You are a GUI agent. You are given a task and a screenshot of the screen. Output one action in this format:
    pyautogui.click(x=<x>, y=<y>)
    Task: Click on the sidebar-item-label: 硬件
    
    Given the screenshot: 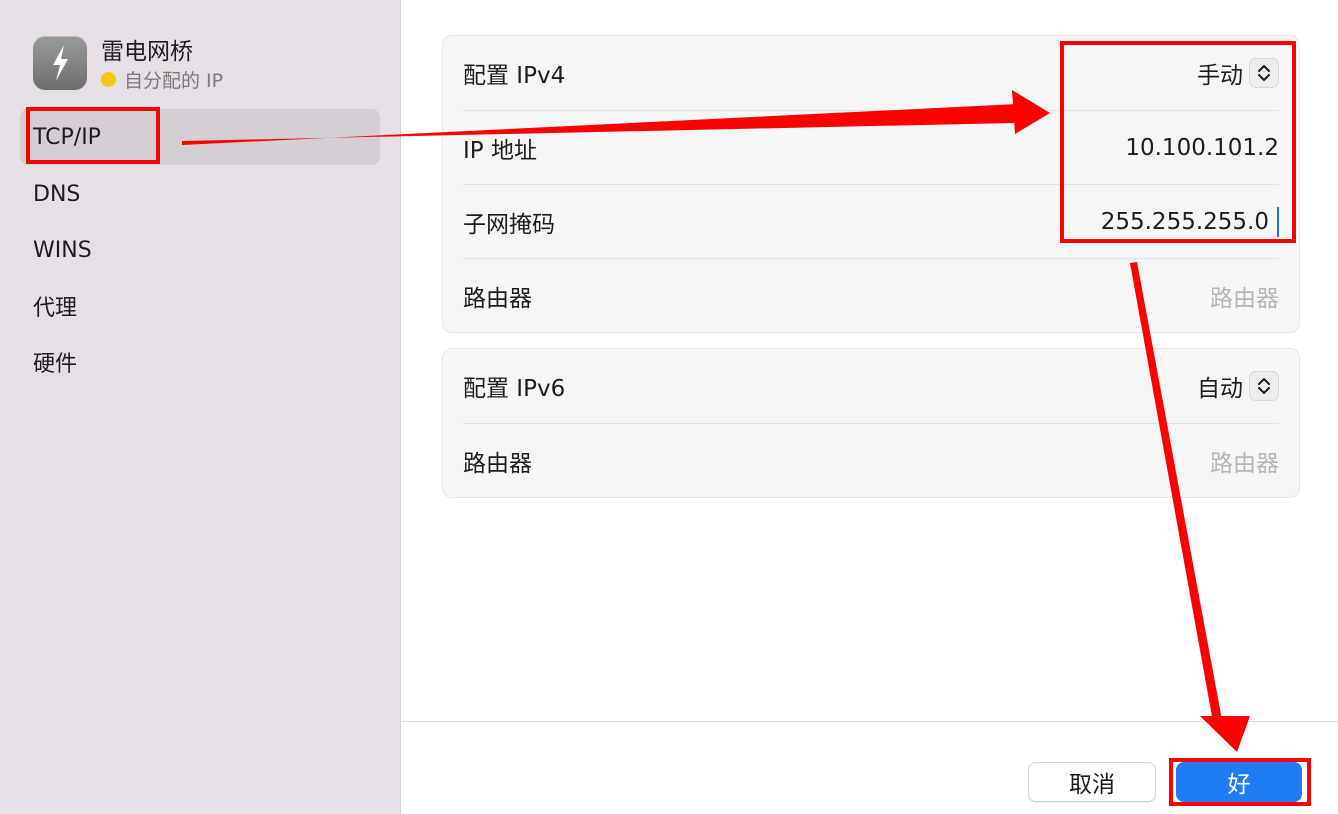 What is the action you would take?
    pyautogui.click(x=55, y=364)
    